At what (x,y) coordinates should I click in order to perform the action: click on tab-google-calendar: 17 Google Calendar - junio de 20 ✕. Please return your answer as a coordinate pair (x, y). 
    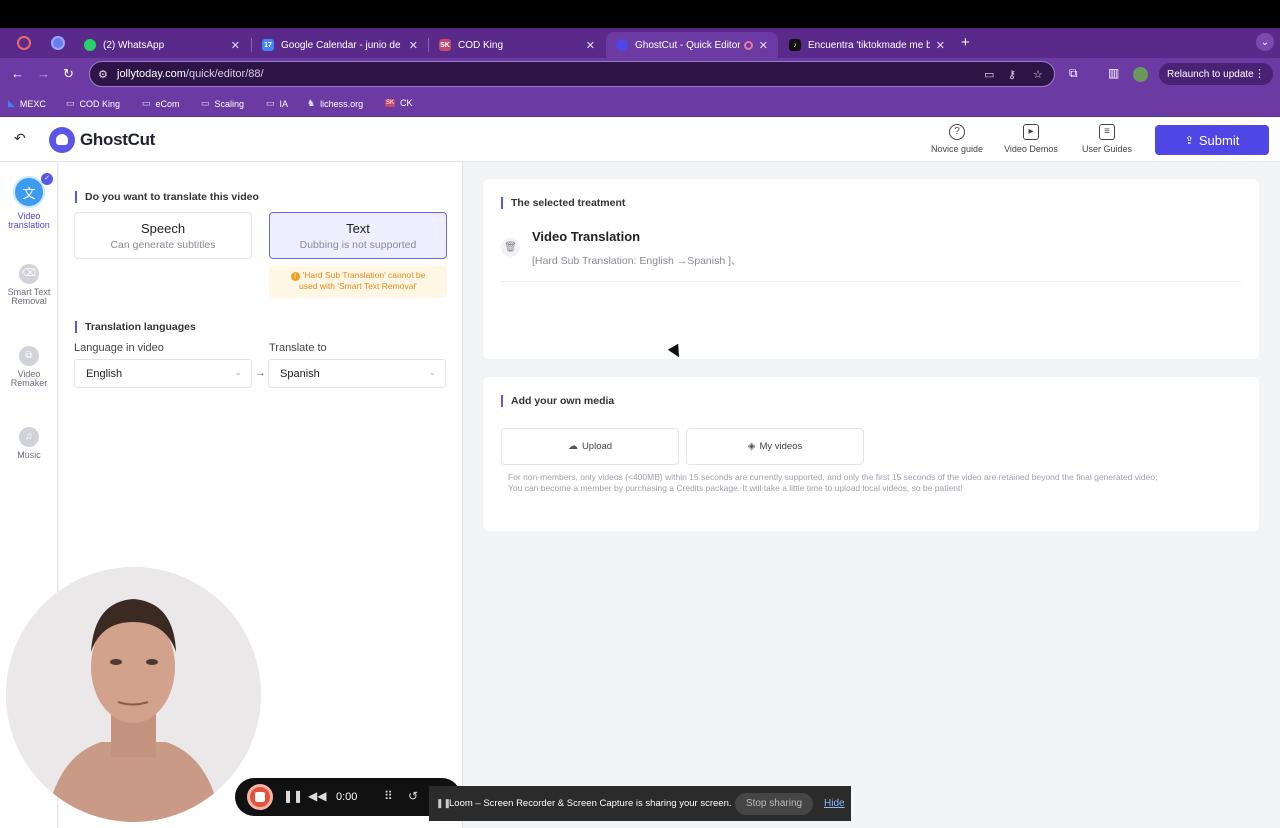
    Looking at the image, I should click on (340, 45).